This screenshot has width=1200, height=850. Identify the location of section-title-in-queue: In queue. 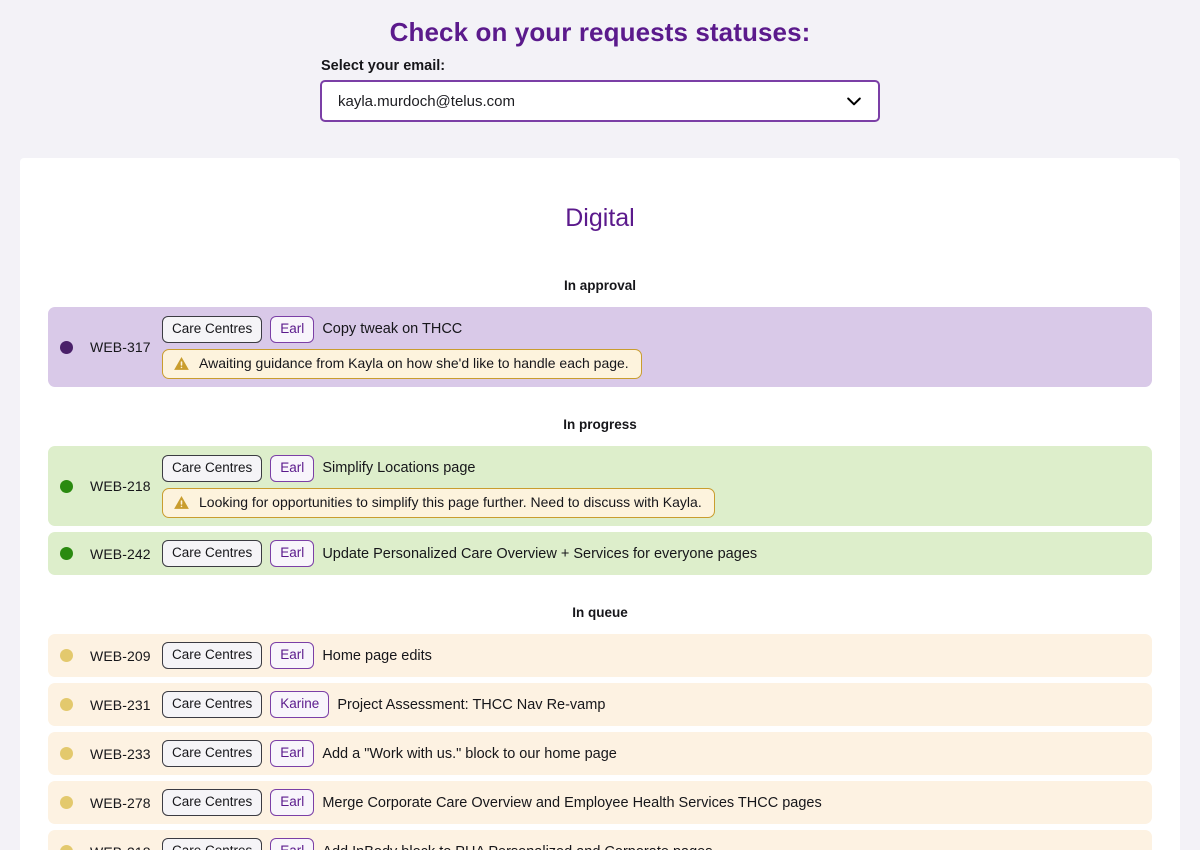
(600, 612).